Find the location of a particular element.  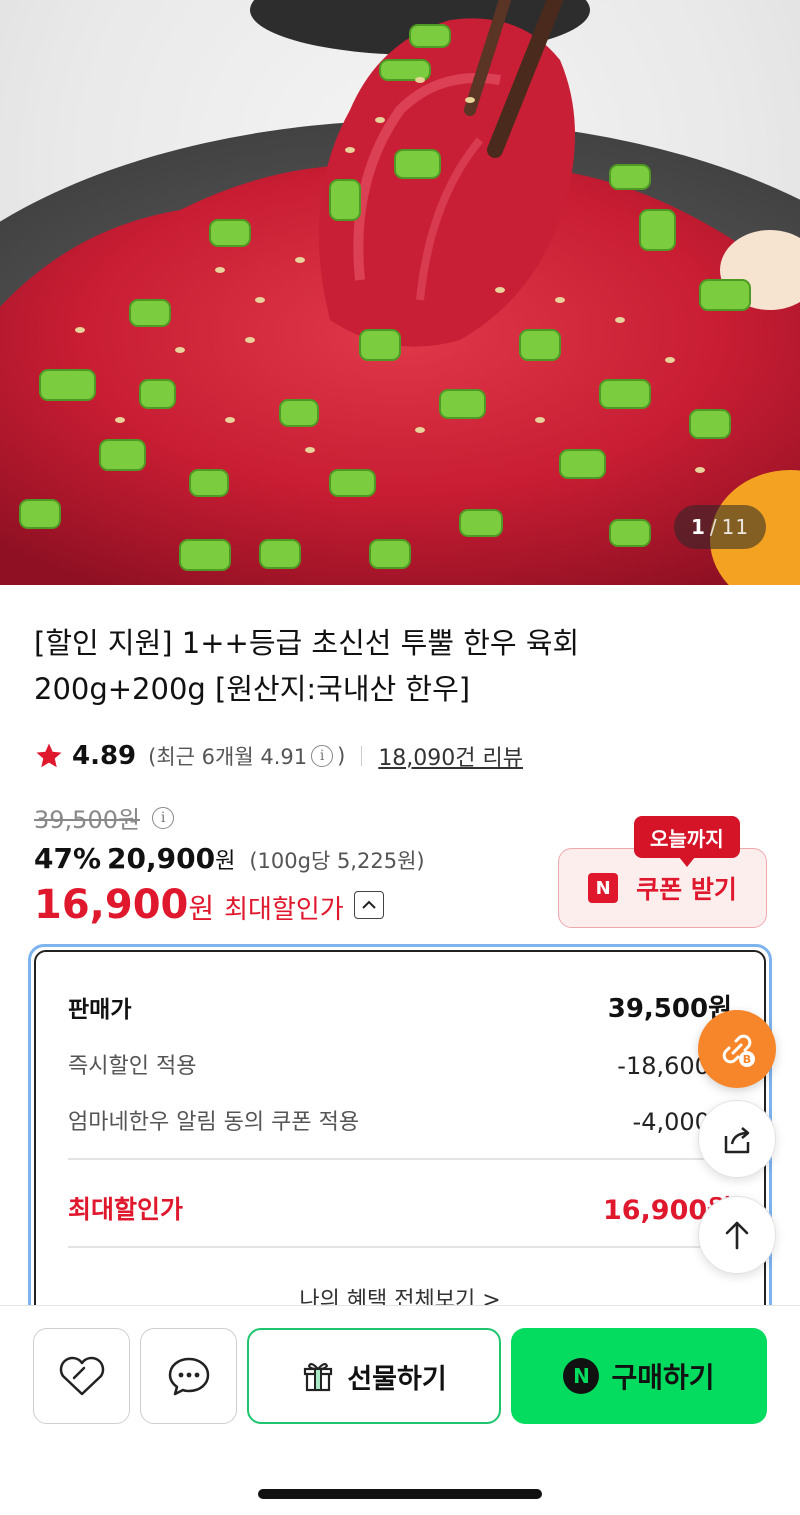

alarm-coupon-label: 엄마네한우 알림 동의 쿠폰 적용 is located at coordinates (214, 1122).